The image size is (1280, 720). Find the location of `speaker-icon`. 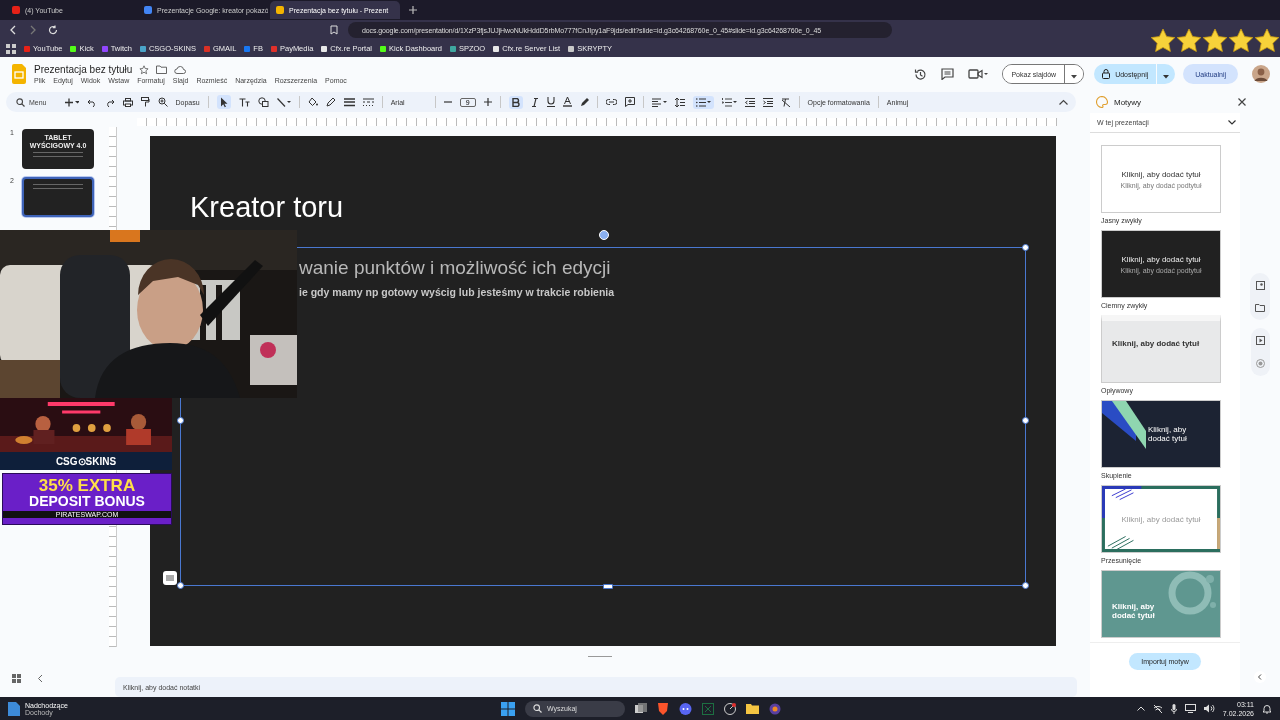

speaker-icon is located at coordinates (1209, 708).